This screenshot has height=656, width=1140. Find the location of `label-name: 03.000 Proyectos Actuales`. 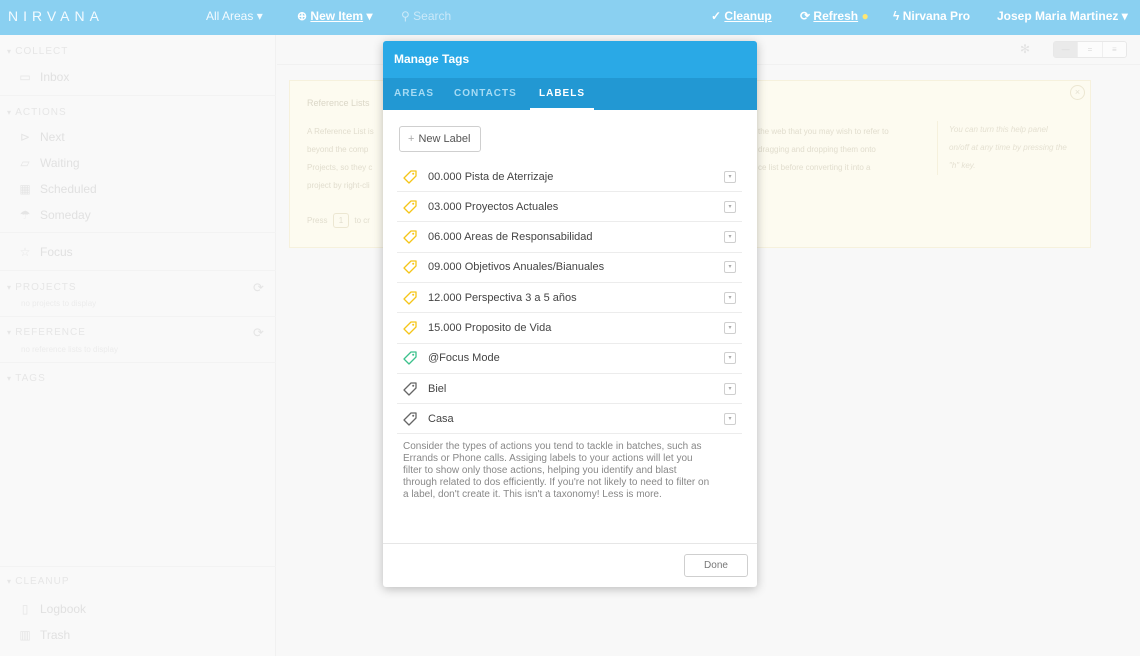

label-name: 03.000 Proyectos Actuales is located at coordinates (493, 206).